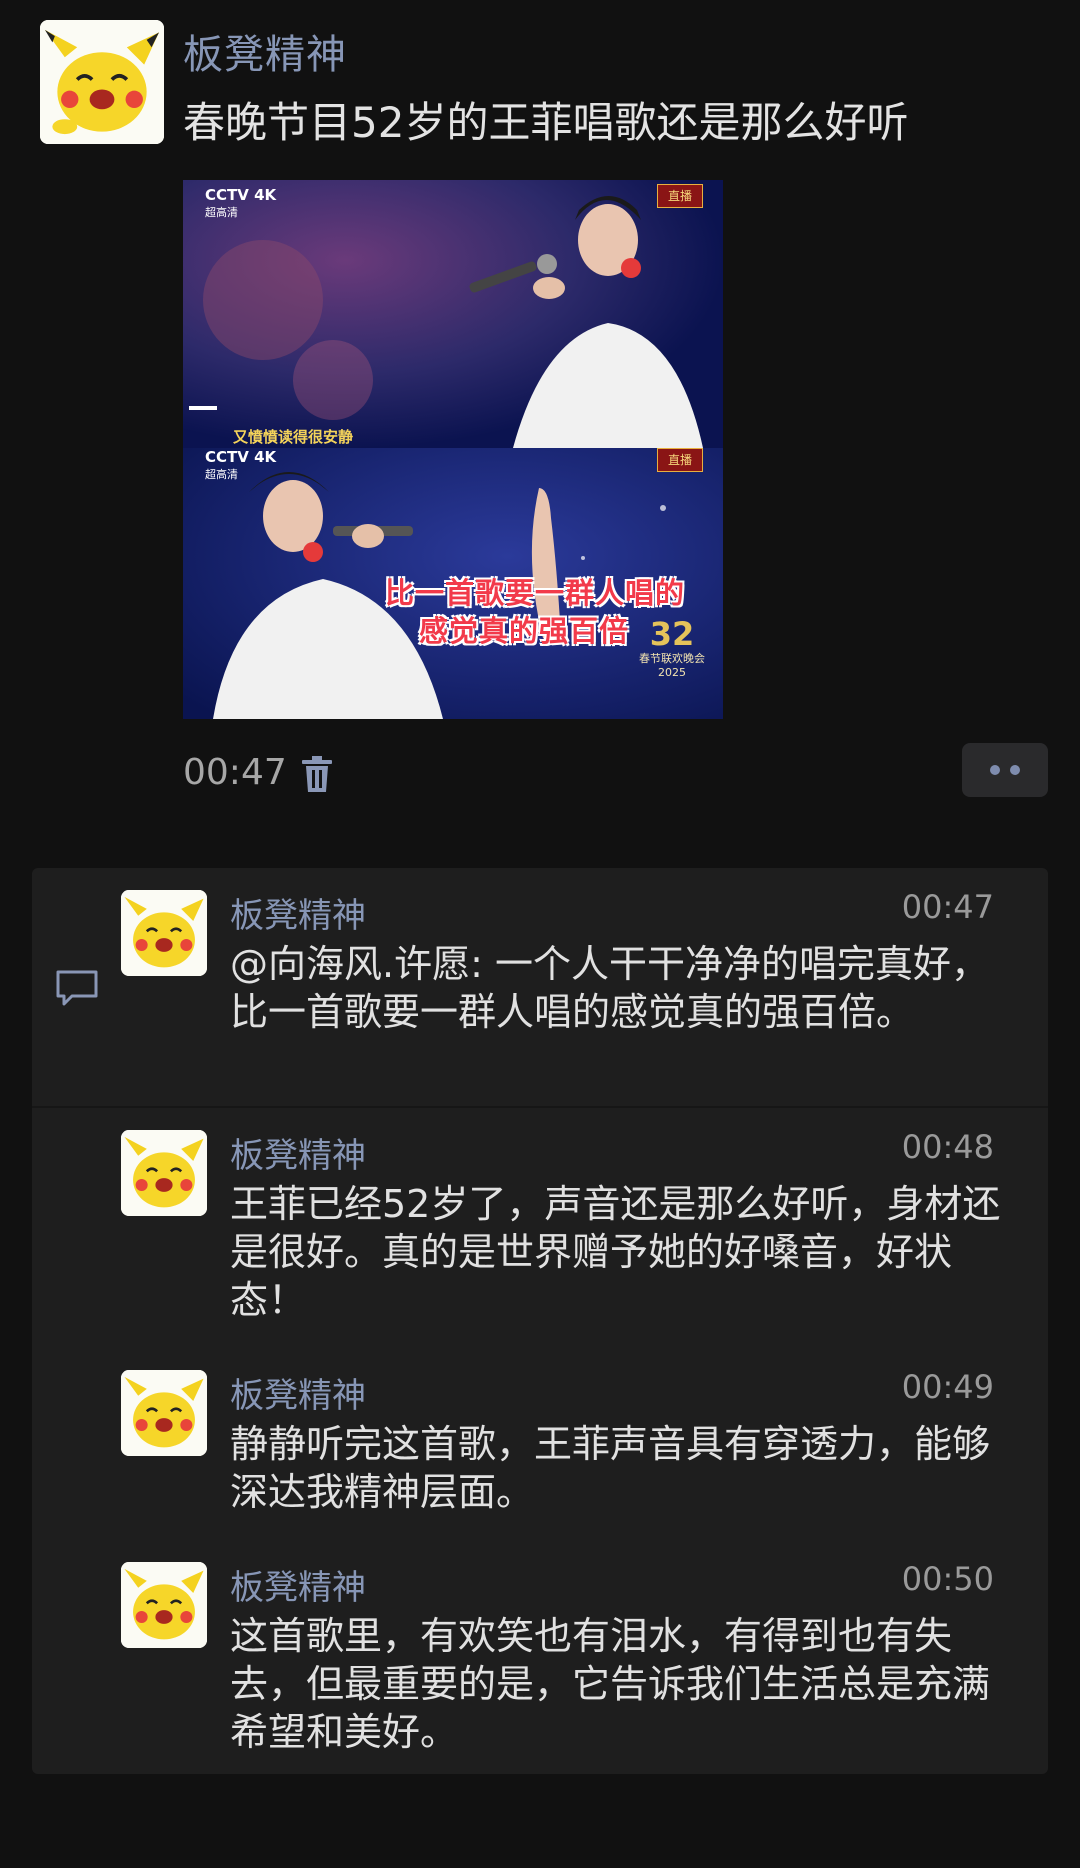 The height and width of the screenshot is (1868, 1080). What do you see at coordinates (947, 907) in the screenshot?
I see `comment-time: 00:47` at bounding box center [947, 907].